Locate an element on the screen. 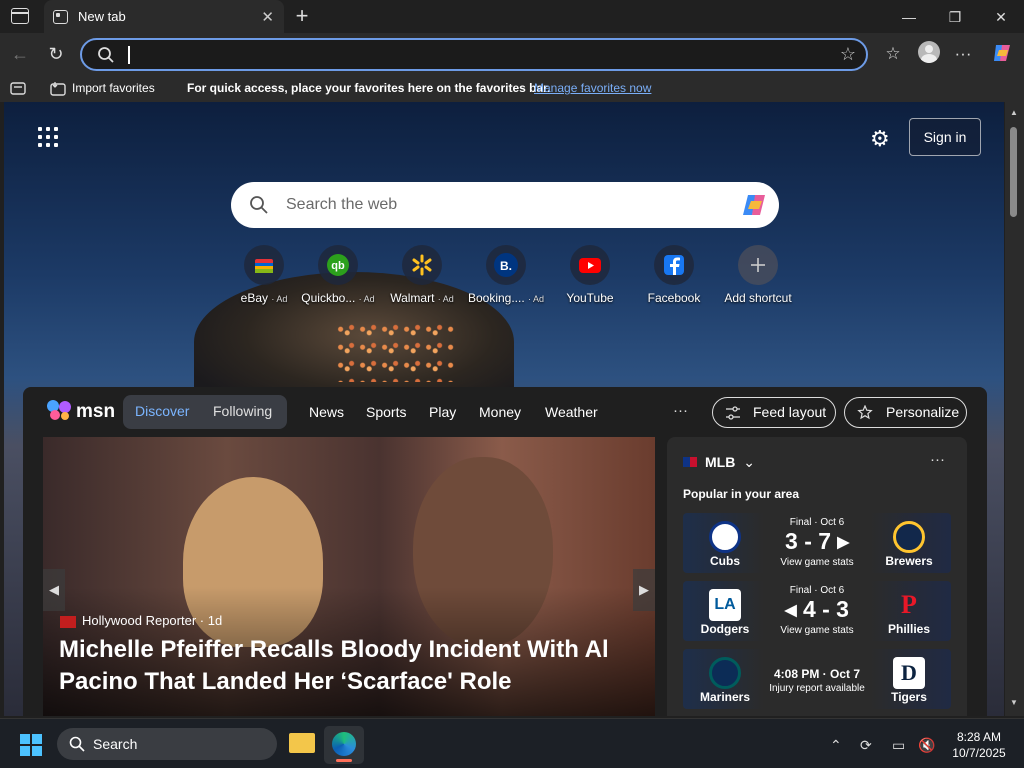 This screenshot has width=1024, height=768. tab-actions-icon is located at coordinates (20, 16).